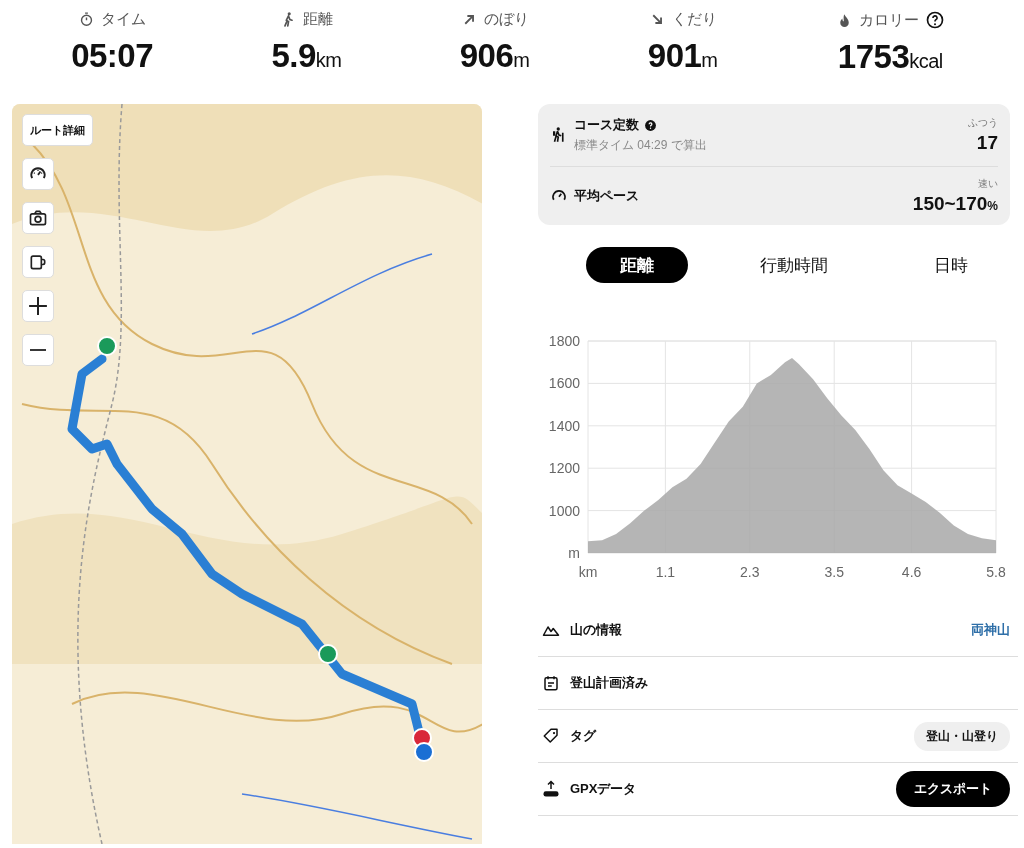  Describe the element at coordinates (637, 265) in the screenshot. I see `chart-tab: 距離` at that location.